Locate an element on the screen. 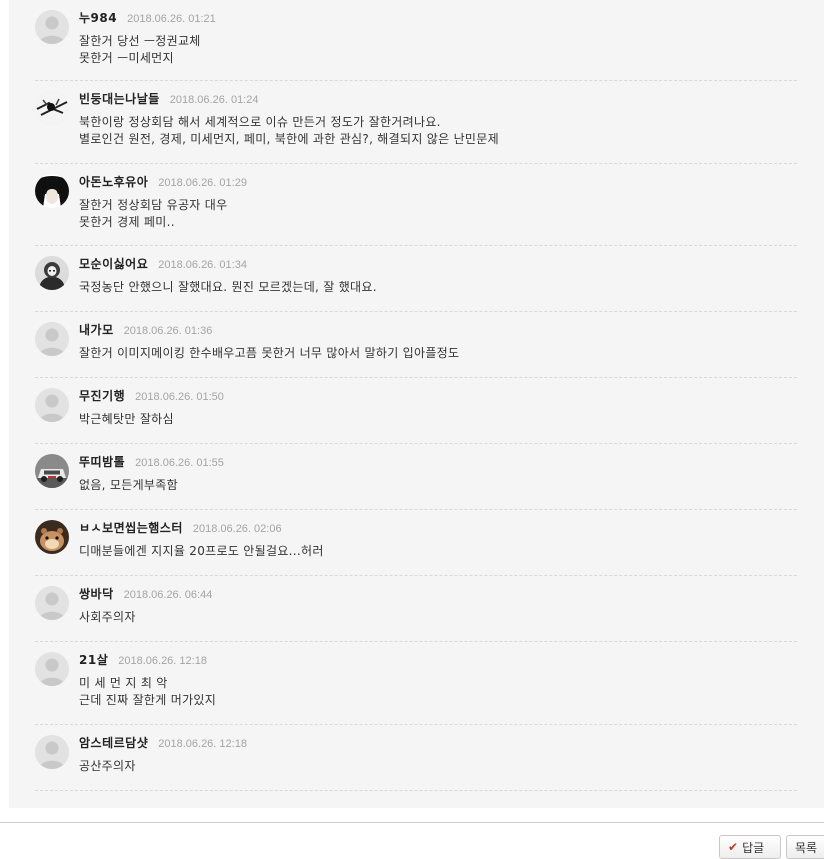 This screenshot has height=859, width=824. reply-button: ✔ 답글 is located at coordinates (750, 847).